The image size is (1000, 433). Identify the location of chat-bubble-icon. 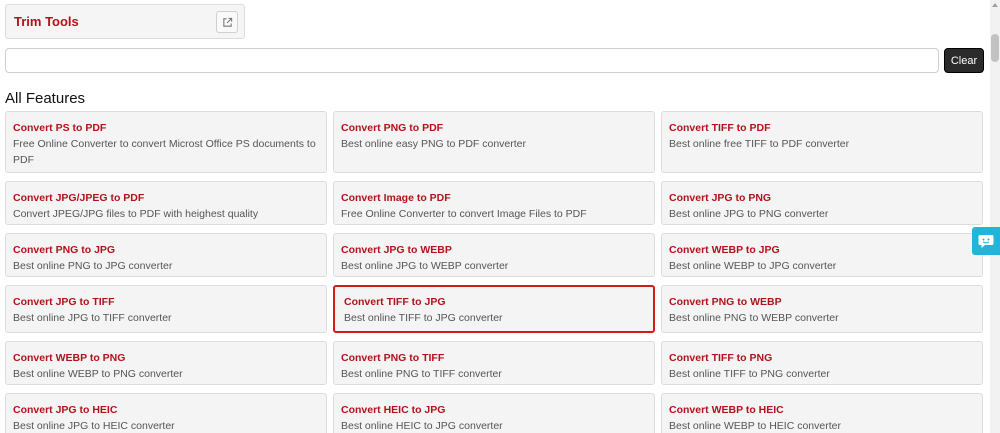
(986, 241).